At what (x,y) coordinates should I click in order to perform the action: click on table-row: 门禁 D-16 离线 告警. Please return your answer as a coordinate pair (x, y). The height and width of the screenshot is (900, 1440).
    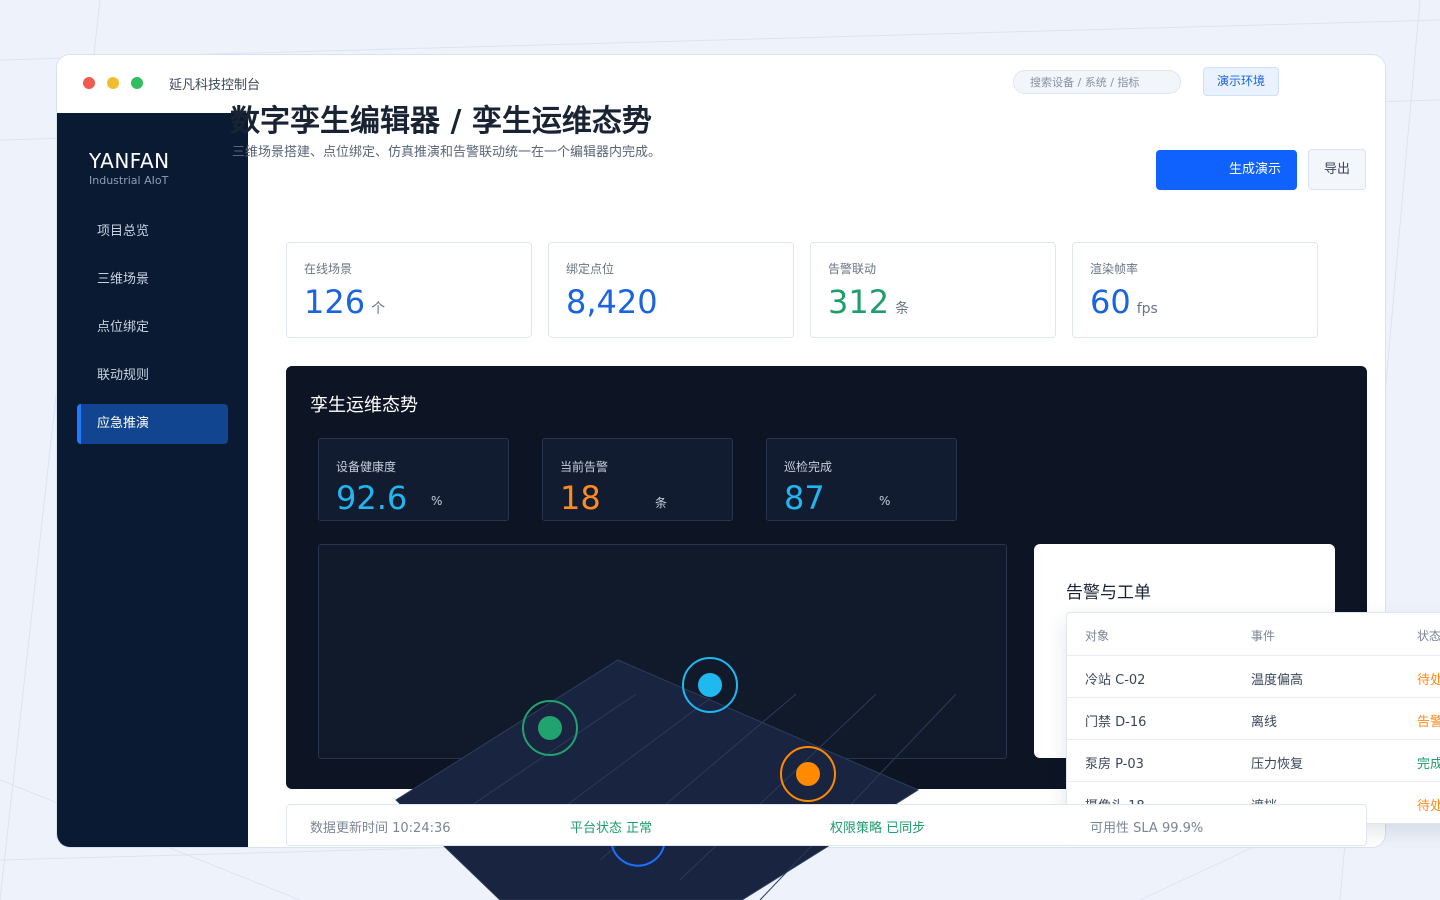
    Looking at the image, I should click on (1253, 718).